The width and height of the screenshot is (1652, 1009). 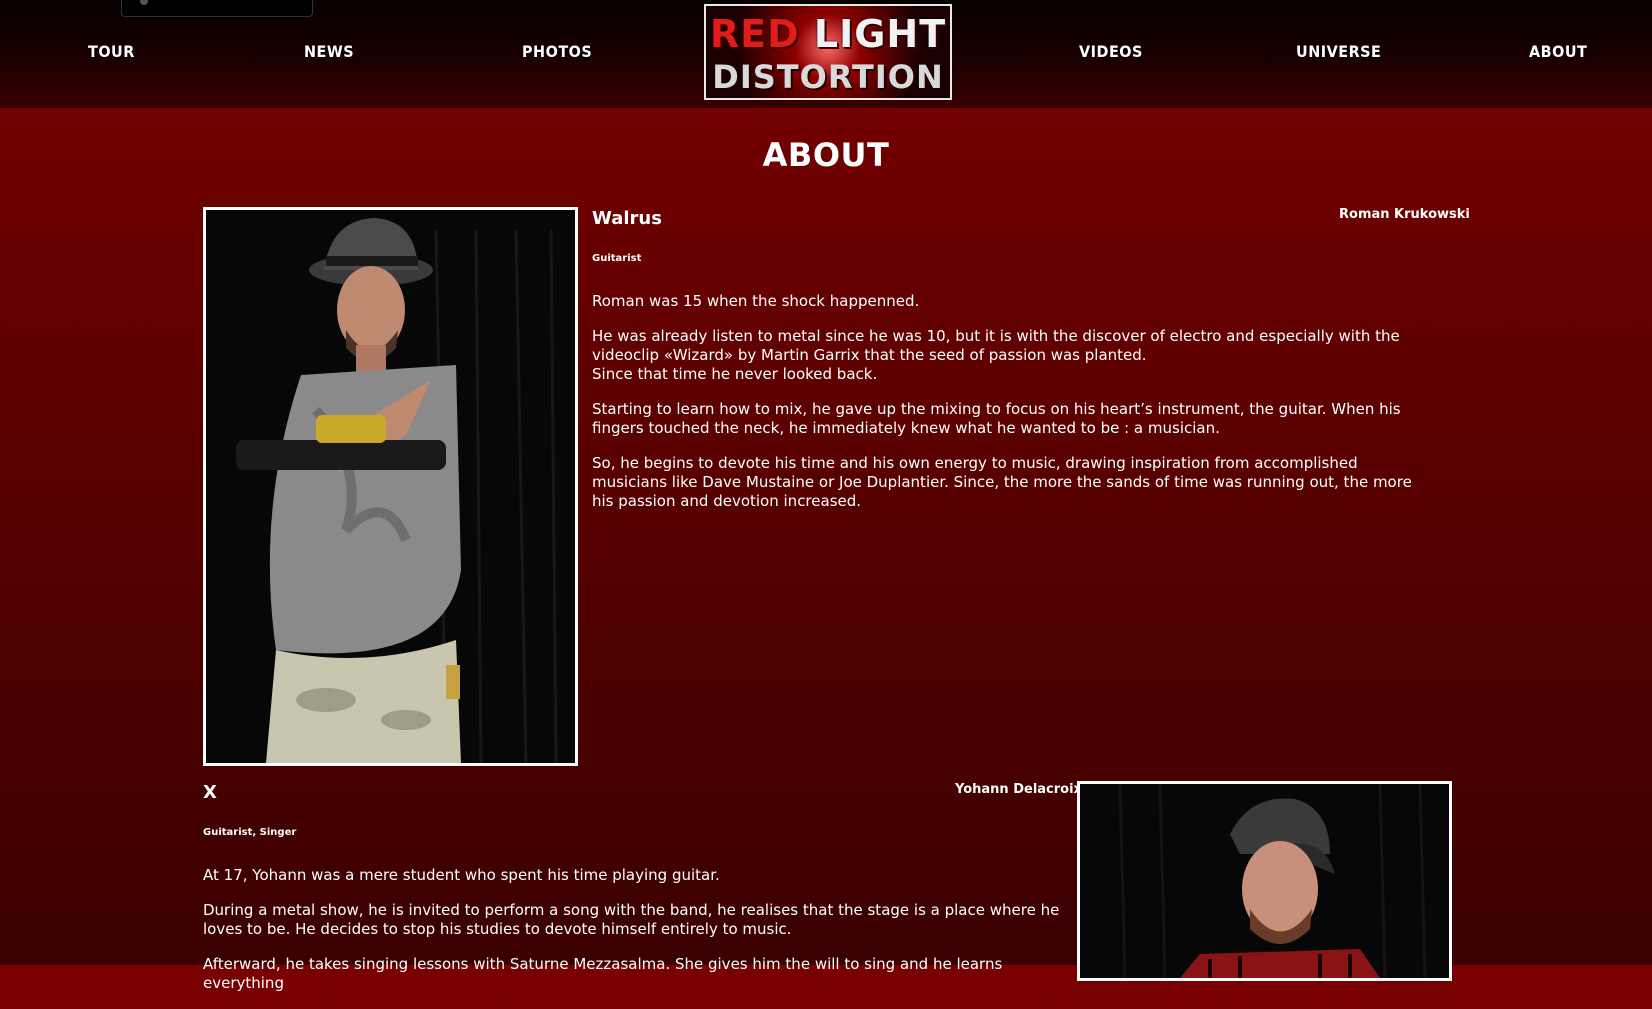 I want to click on nav-photos: Photos, so click(x=557, y=51).